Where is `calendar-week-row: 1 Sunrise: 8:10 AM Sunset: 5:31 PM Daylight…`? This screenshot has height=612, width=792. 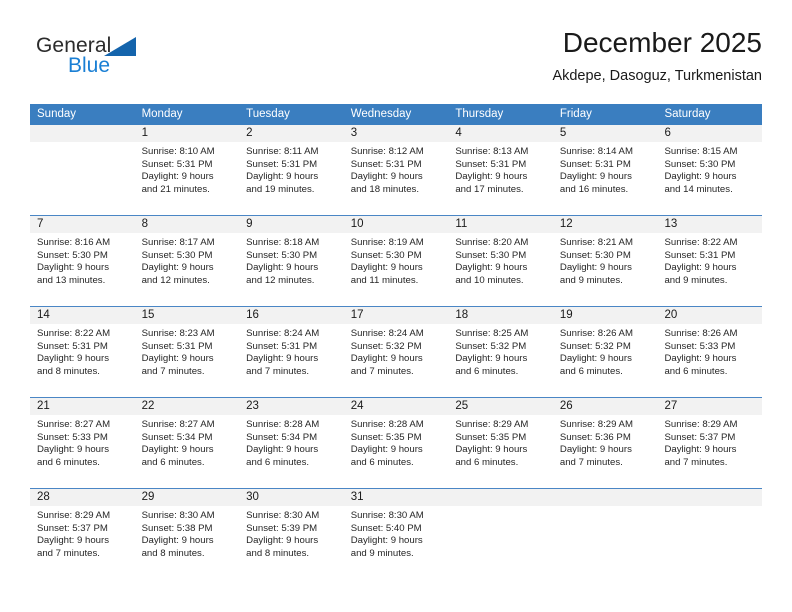 calendar-week-row: 1 Sunrise: 8:10 AM Sunset: 5:31 PM Daylight… is located at coordinates (396, 170).